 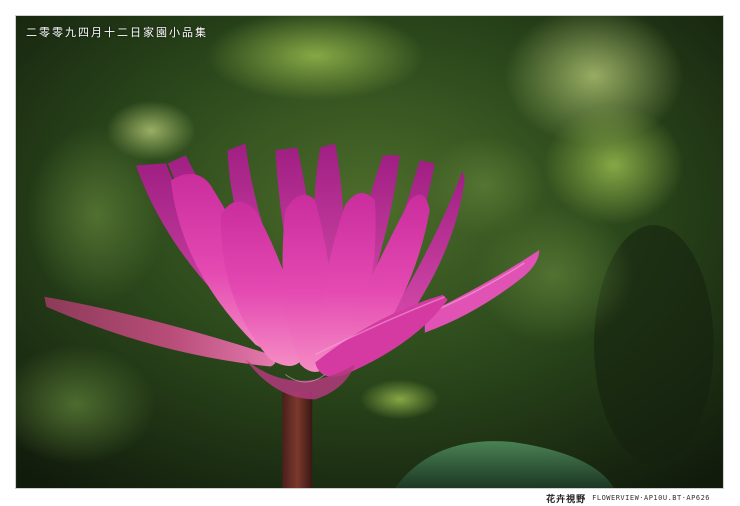 I want to click on footer-credit: 花卉視野 FLOWERVIEW·AP10U.BT·AP626, so click(x=628, y=498).